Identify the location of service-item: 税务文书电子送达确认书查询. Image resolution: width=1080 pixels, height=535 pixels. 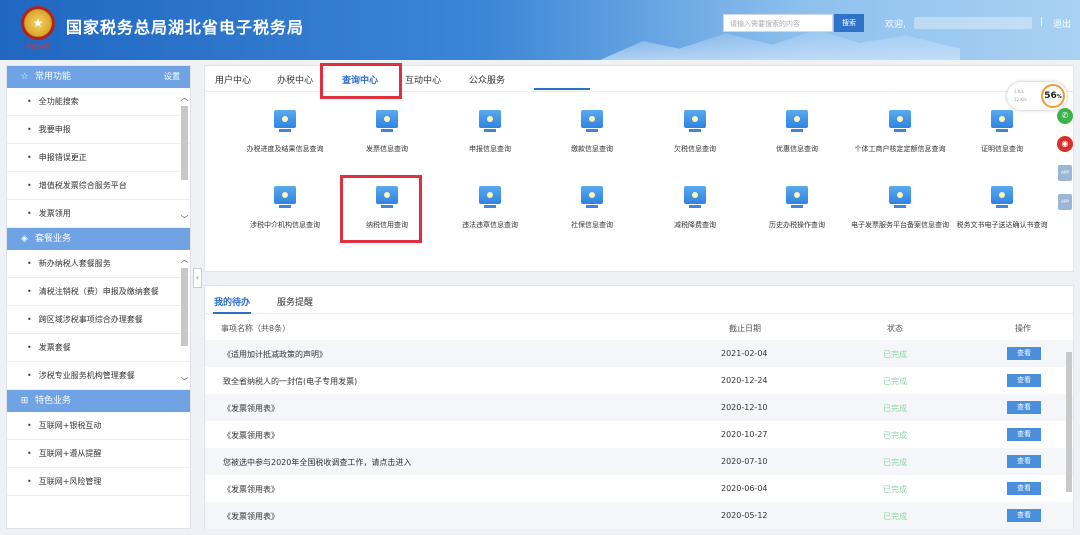
(1002, 208).